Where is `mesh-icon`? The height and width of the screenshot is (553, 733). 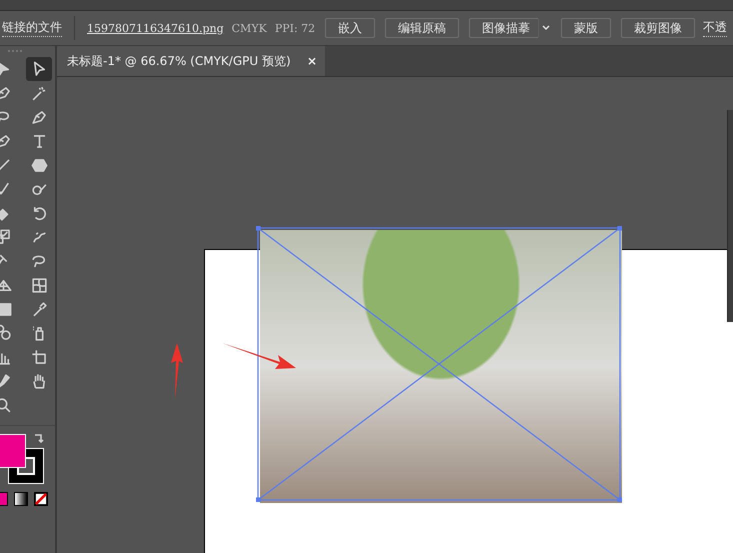 mesh-icon is located at coordinates (39, 285).